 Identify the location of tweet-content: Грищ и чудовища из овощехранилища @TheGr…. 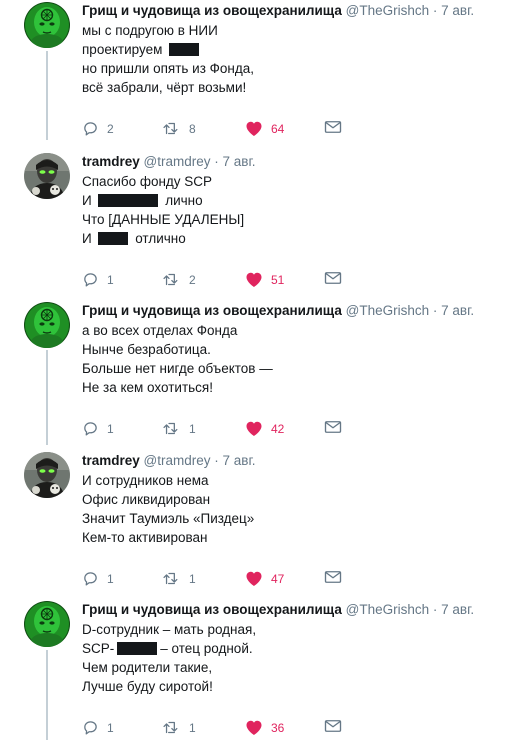
(288, 49).